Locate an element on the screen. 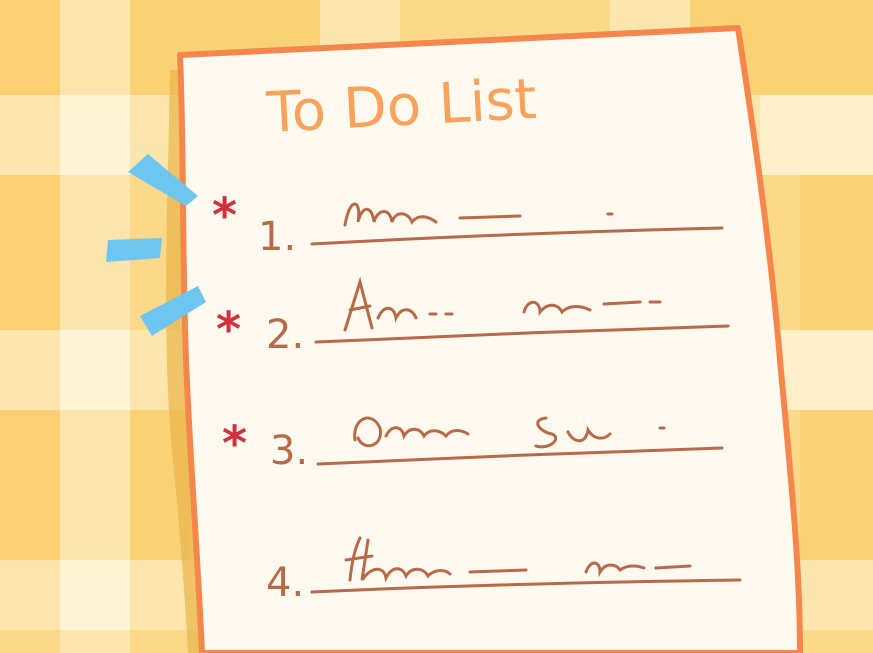 This screenshot has height=653, width=873. item-number: 2. is located at coordinates (285, 335).